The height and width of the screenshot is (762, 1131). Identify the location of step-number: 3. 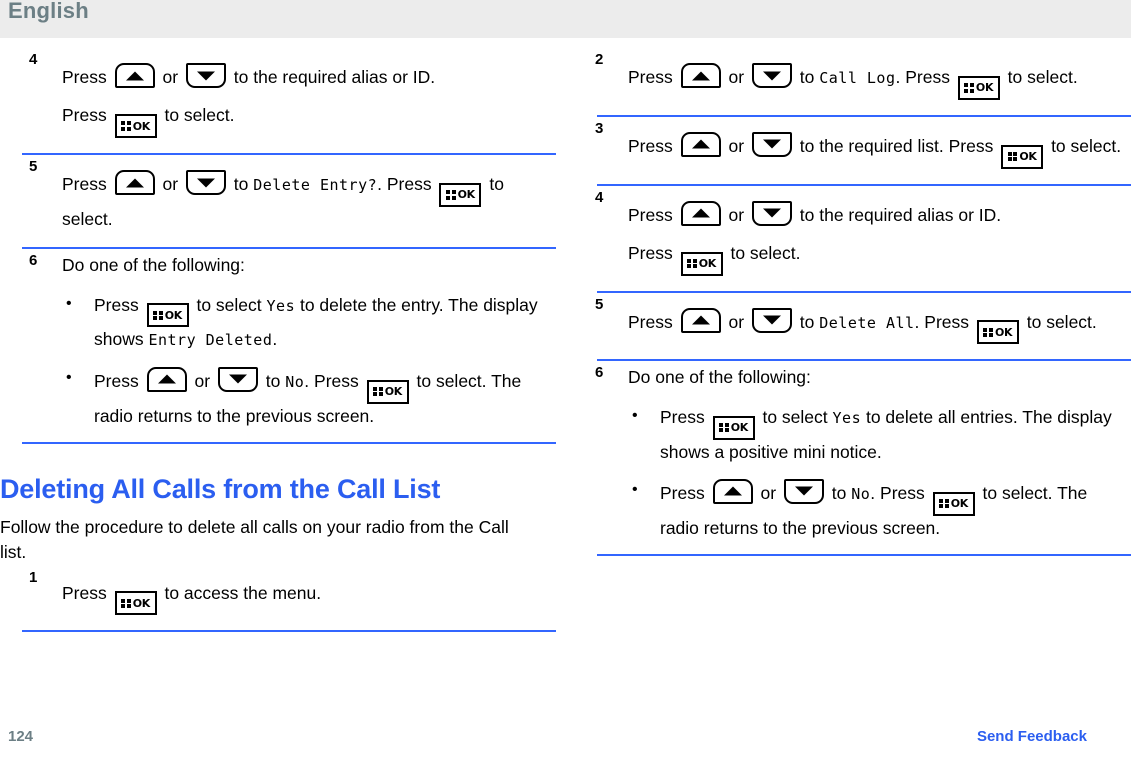
(599, 128).